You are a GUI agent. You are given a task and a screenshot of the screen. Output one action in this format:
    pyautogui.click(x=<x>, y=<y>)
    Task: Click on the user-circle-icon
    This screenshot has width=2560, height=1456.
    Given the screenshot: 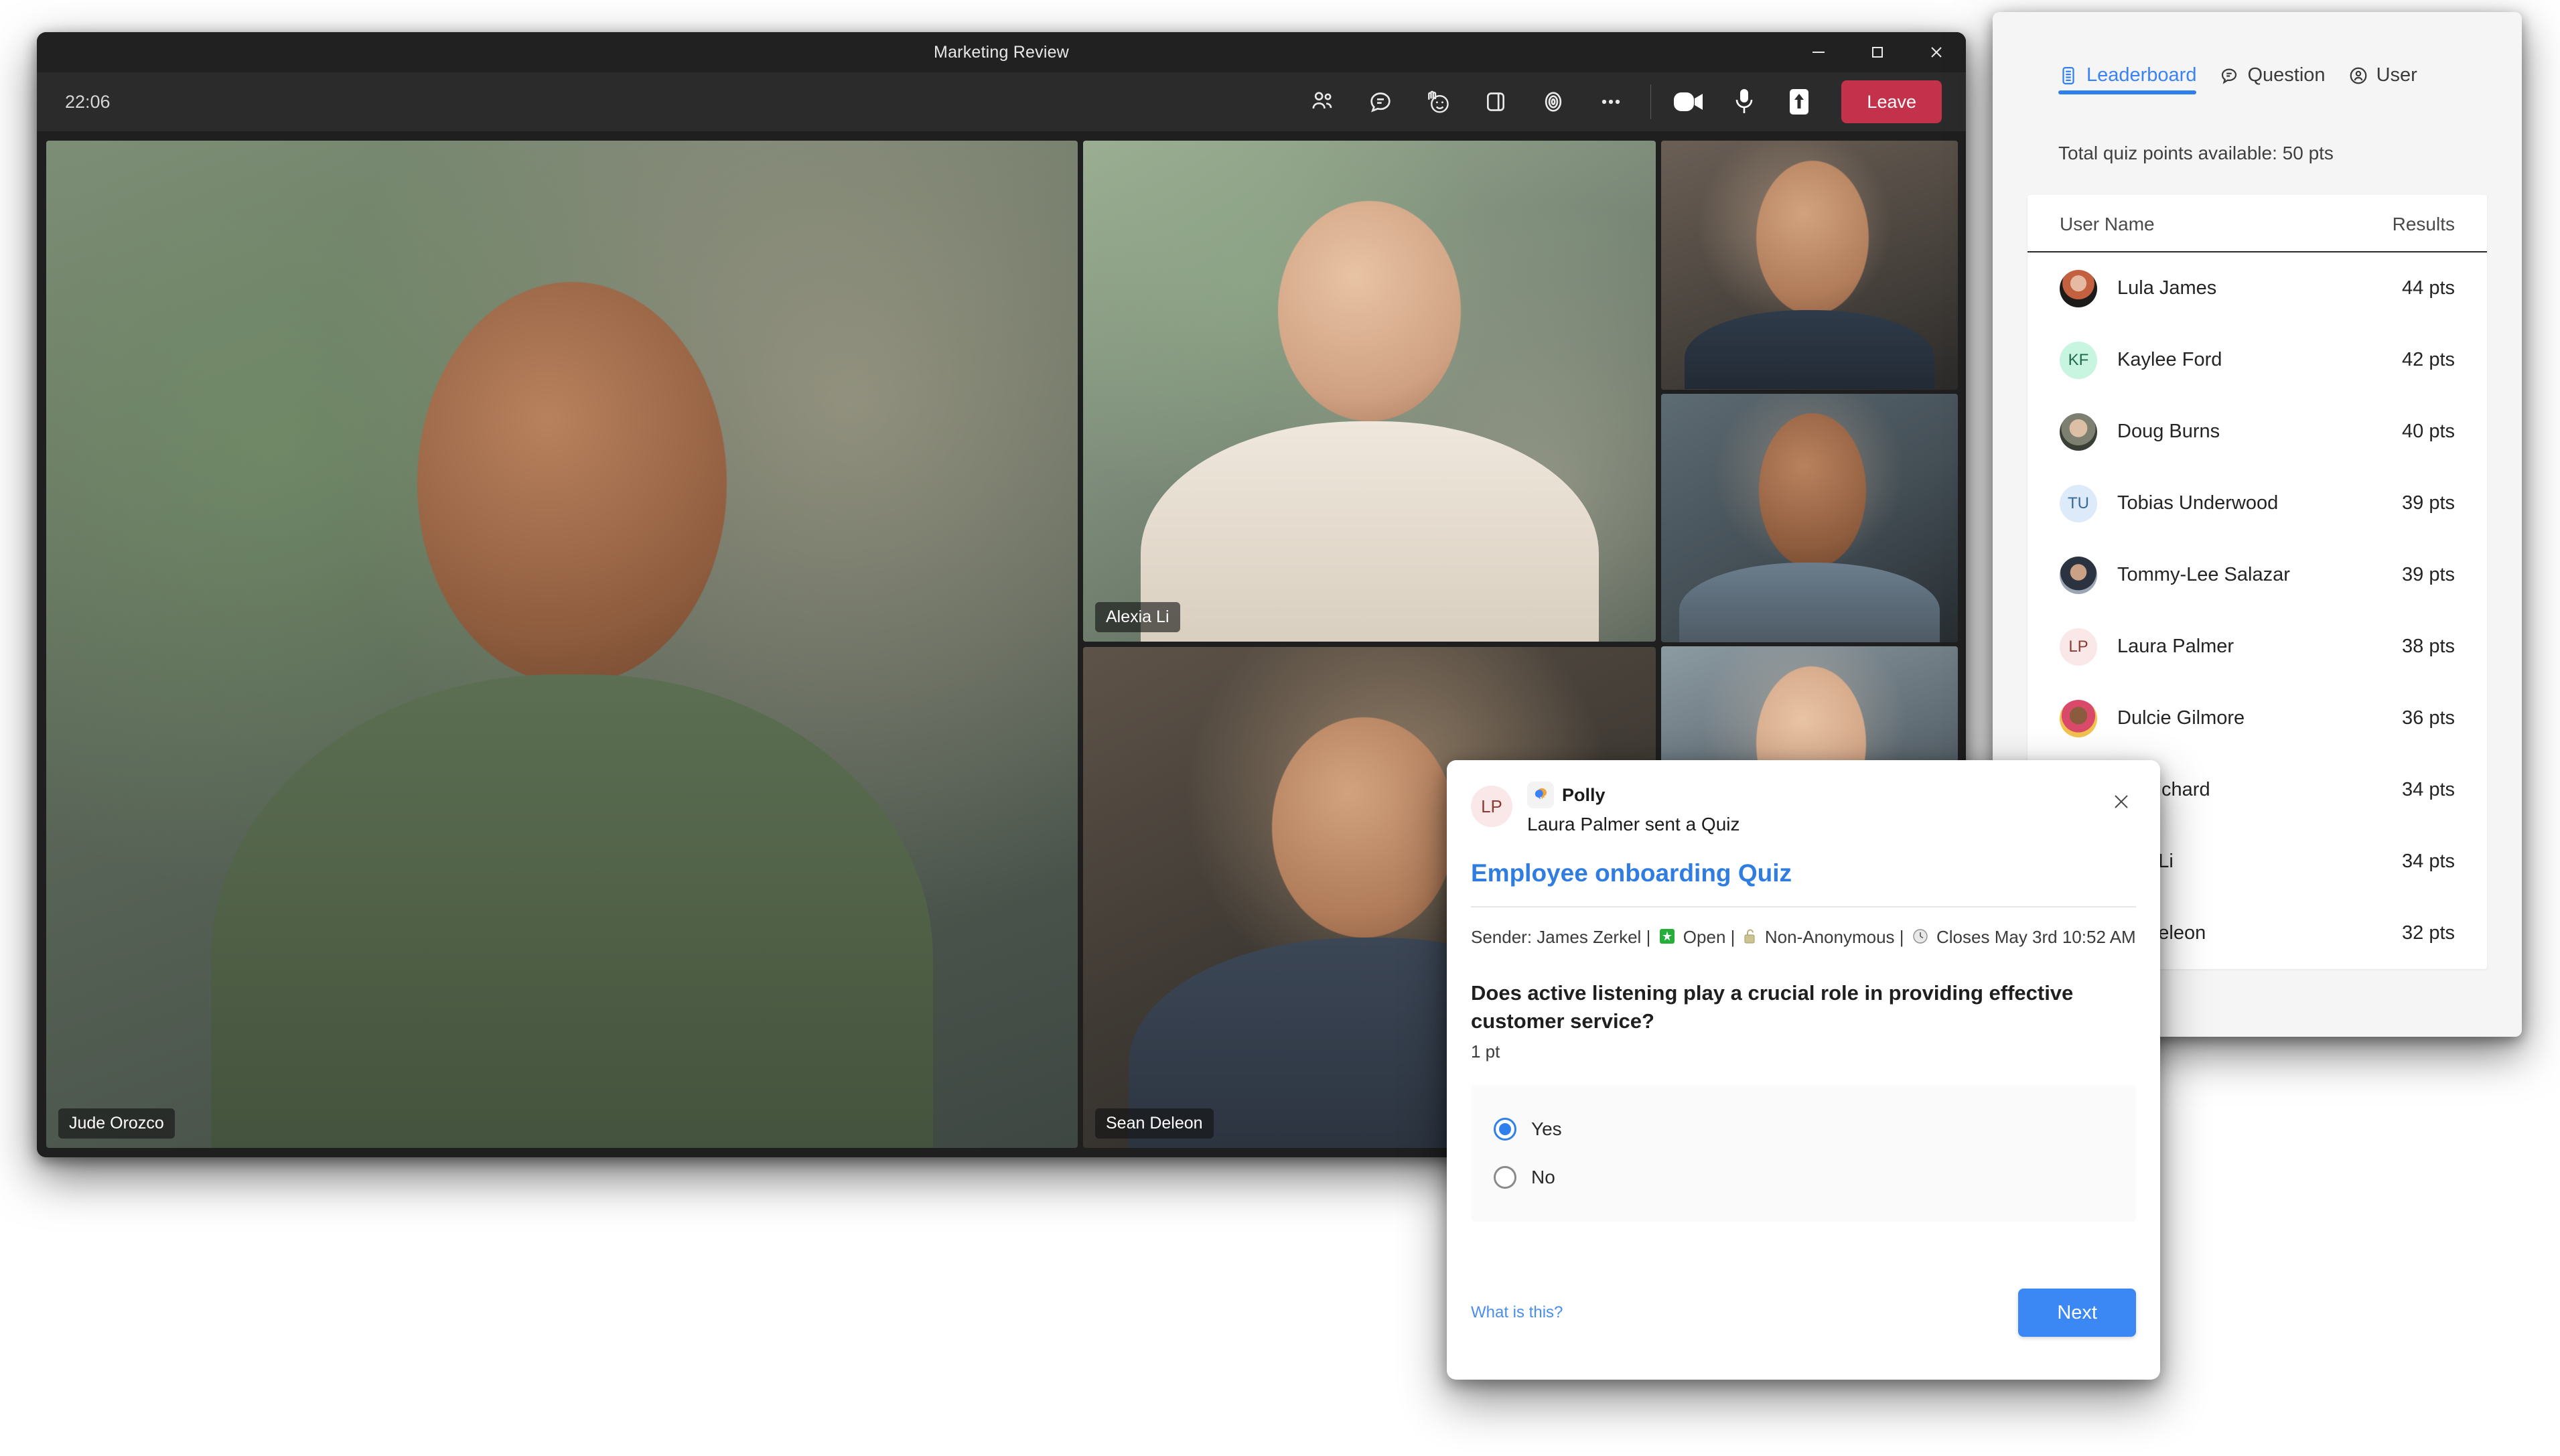 What is the action you would take?
    pyautogui.click(x=2358, y=76)
    